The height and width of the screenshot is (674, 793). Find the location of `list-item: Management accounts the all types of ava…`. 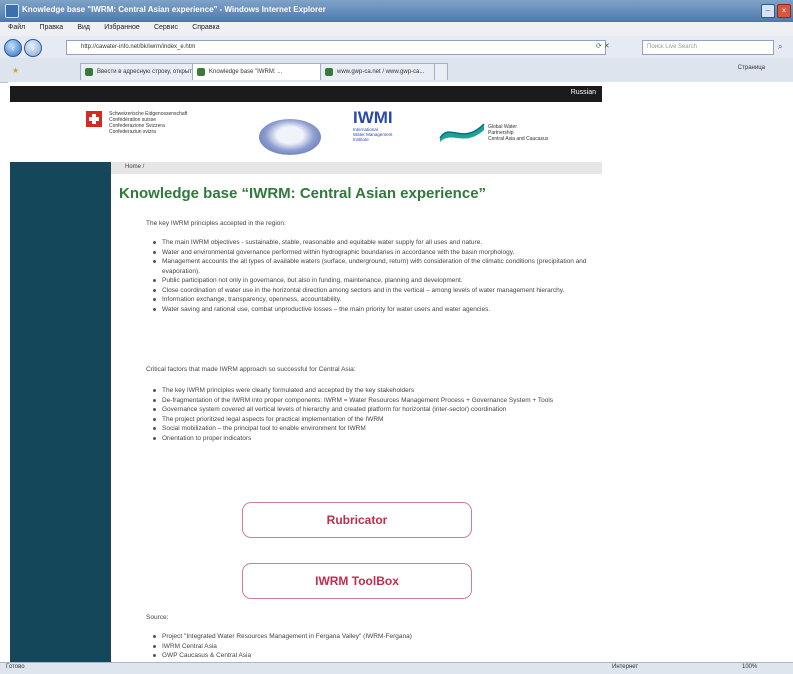

list-item: Management accounts the all types of ava… is located at coordinates (381, 266).